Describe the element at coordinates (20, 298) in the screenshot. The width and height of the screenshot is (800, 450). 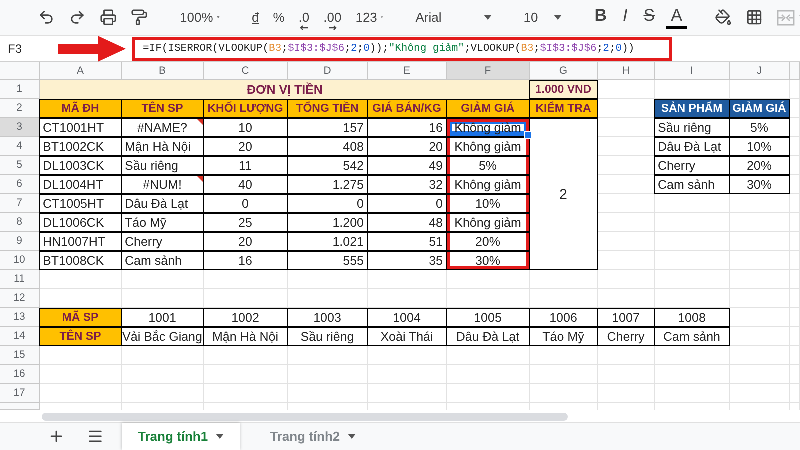
I see `row-header: 12` at that location.